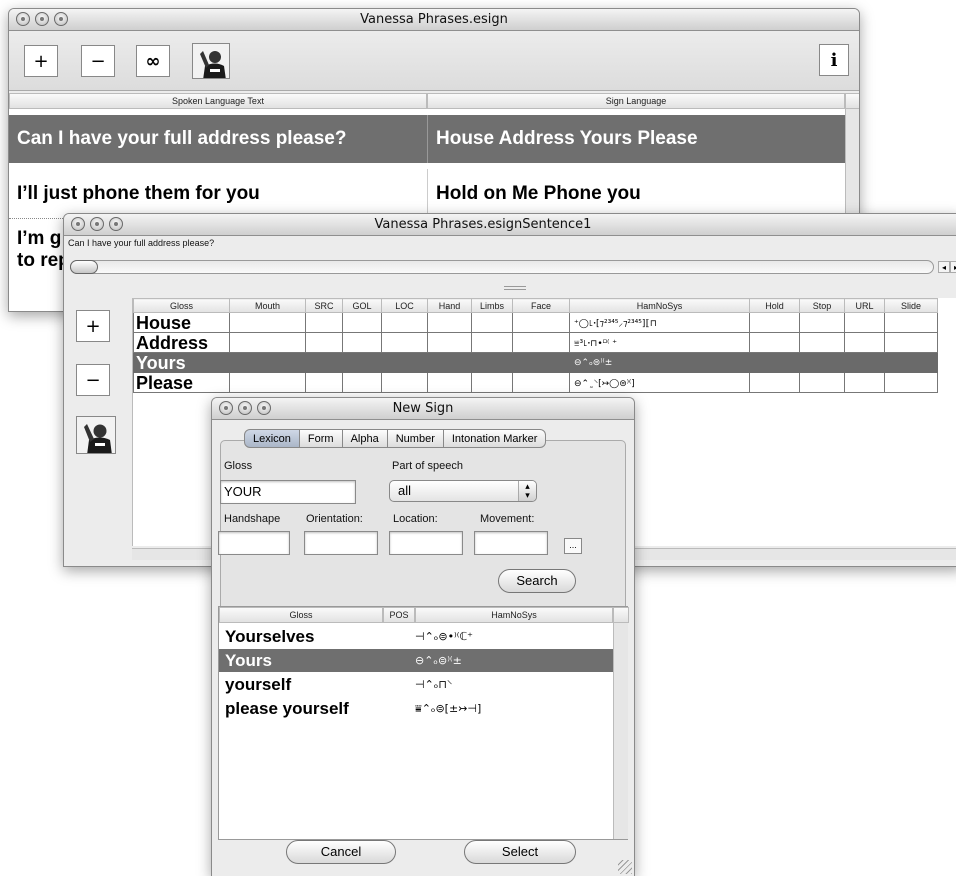  Describe the element at coordinates (636, 101) in the screenshot. I see `sign-language-column-header: Sign Language` at that location.